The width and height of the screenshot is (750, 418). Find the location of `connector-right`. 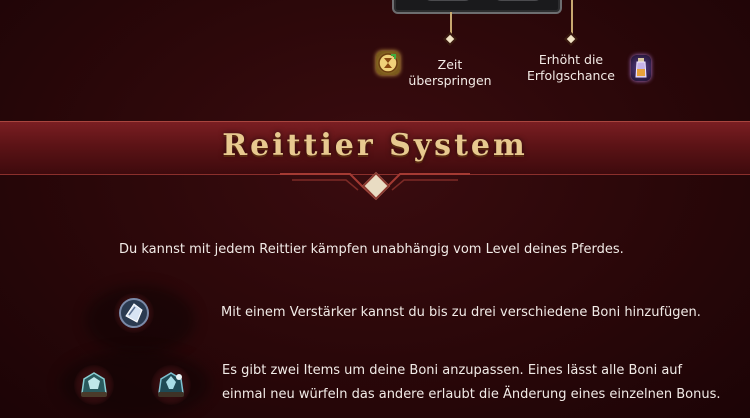

connector-right is located at coordinates (571, 22).